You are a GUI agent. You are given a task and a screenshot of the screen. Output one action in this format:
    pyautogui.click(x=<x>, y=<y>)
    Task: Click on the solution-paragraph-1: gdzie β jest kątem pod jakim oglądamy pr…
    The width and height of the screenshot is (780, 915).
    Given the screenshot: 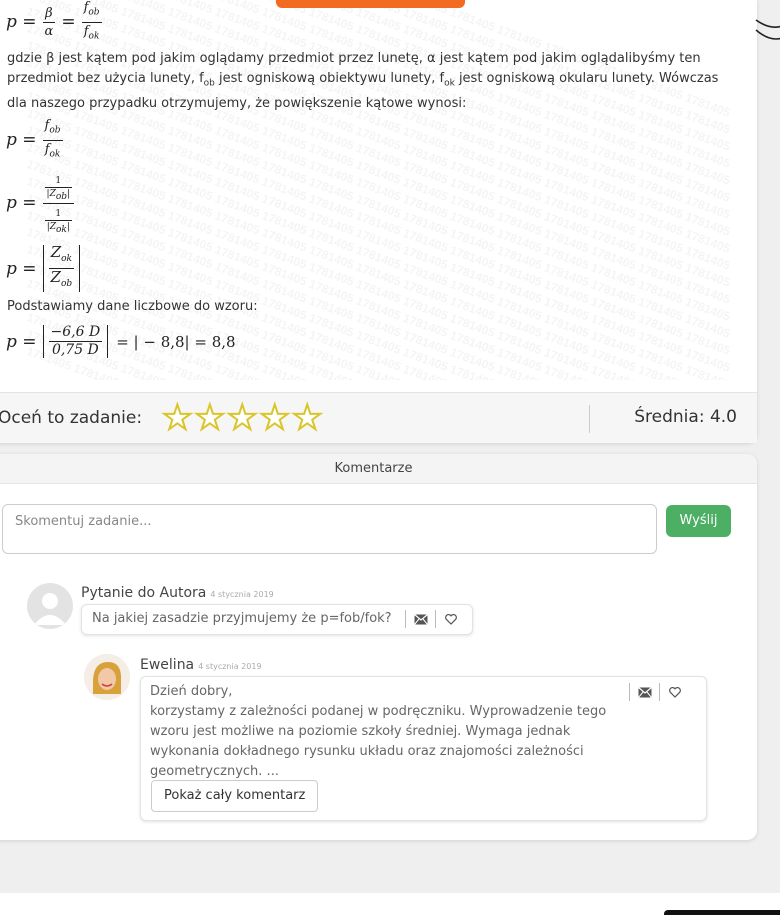 What is the action you would take?
    pyautogui.click(x=367, y=81)
    